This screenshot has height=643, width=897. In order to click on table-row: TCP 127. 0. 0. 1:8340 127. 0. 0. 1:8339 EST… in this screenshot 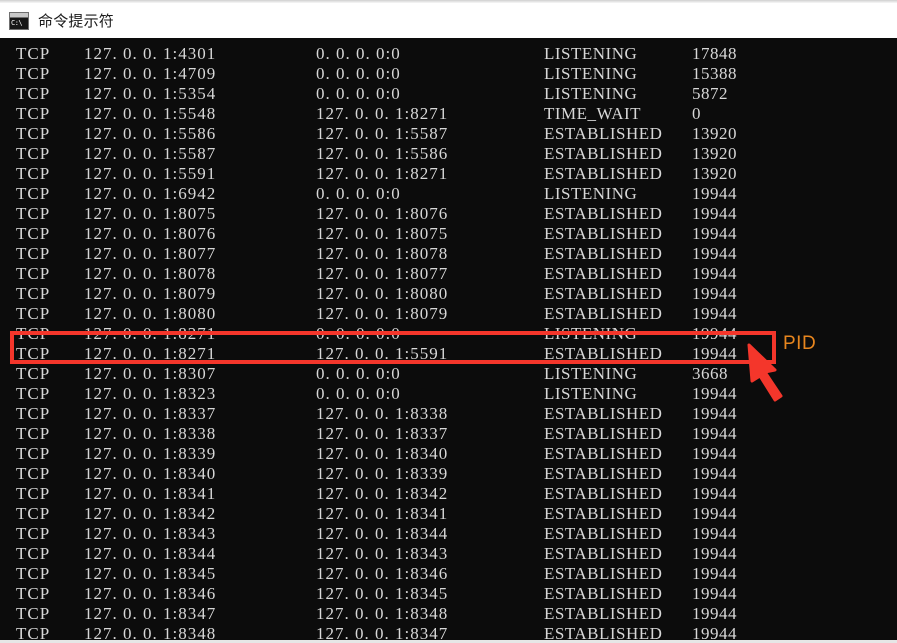, I will do `click(448, 474)`.